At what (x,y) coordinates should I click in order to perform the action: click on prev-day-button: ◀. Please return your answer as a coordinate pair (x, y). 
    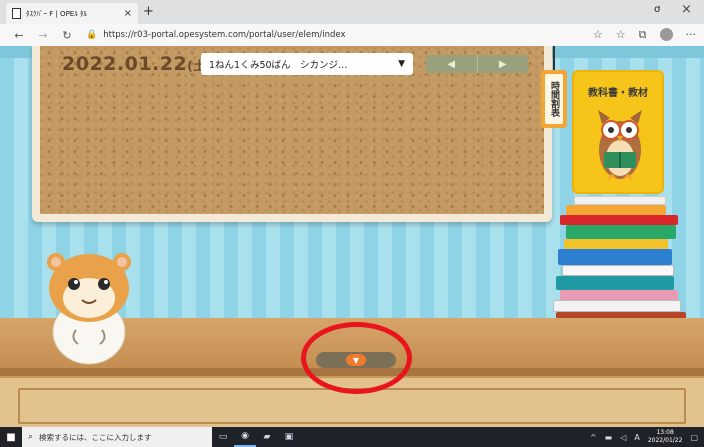
    Looking at the image, I should click on (451, 64).